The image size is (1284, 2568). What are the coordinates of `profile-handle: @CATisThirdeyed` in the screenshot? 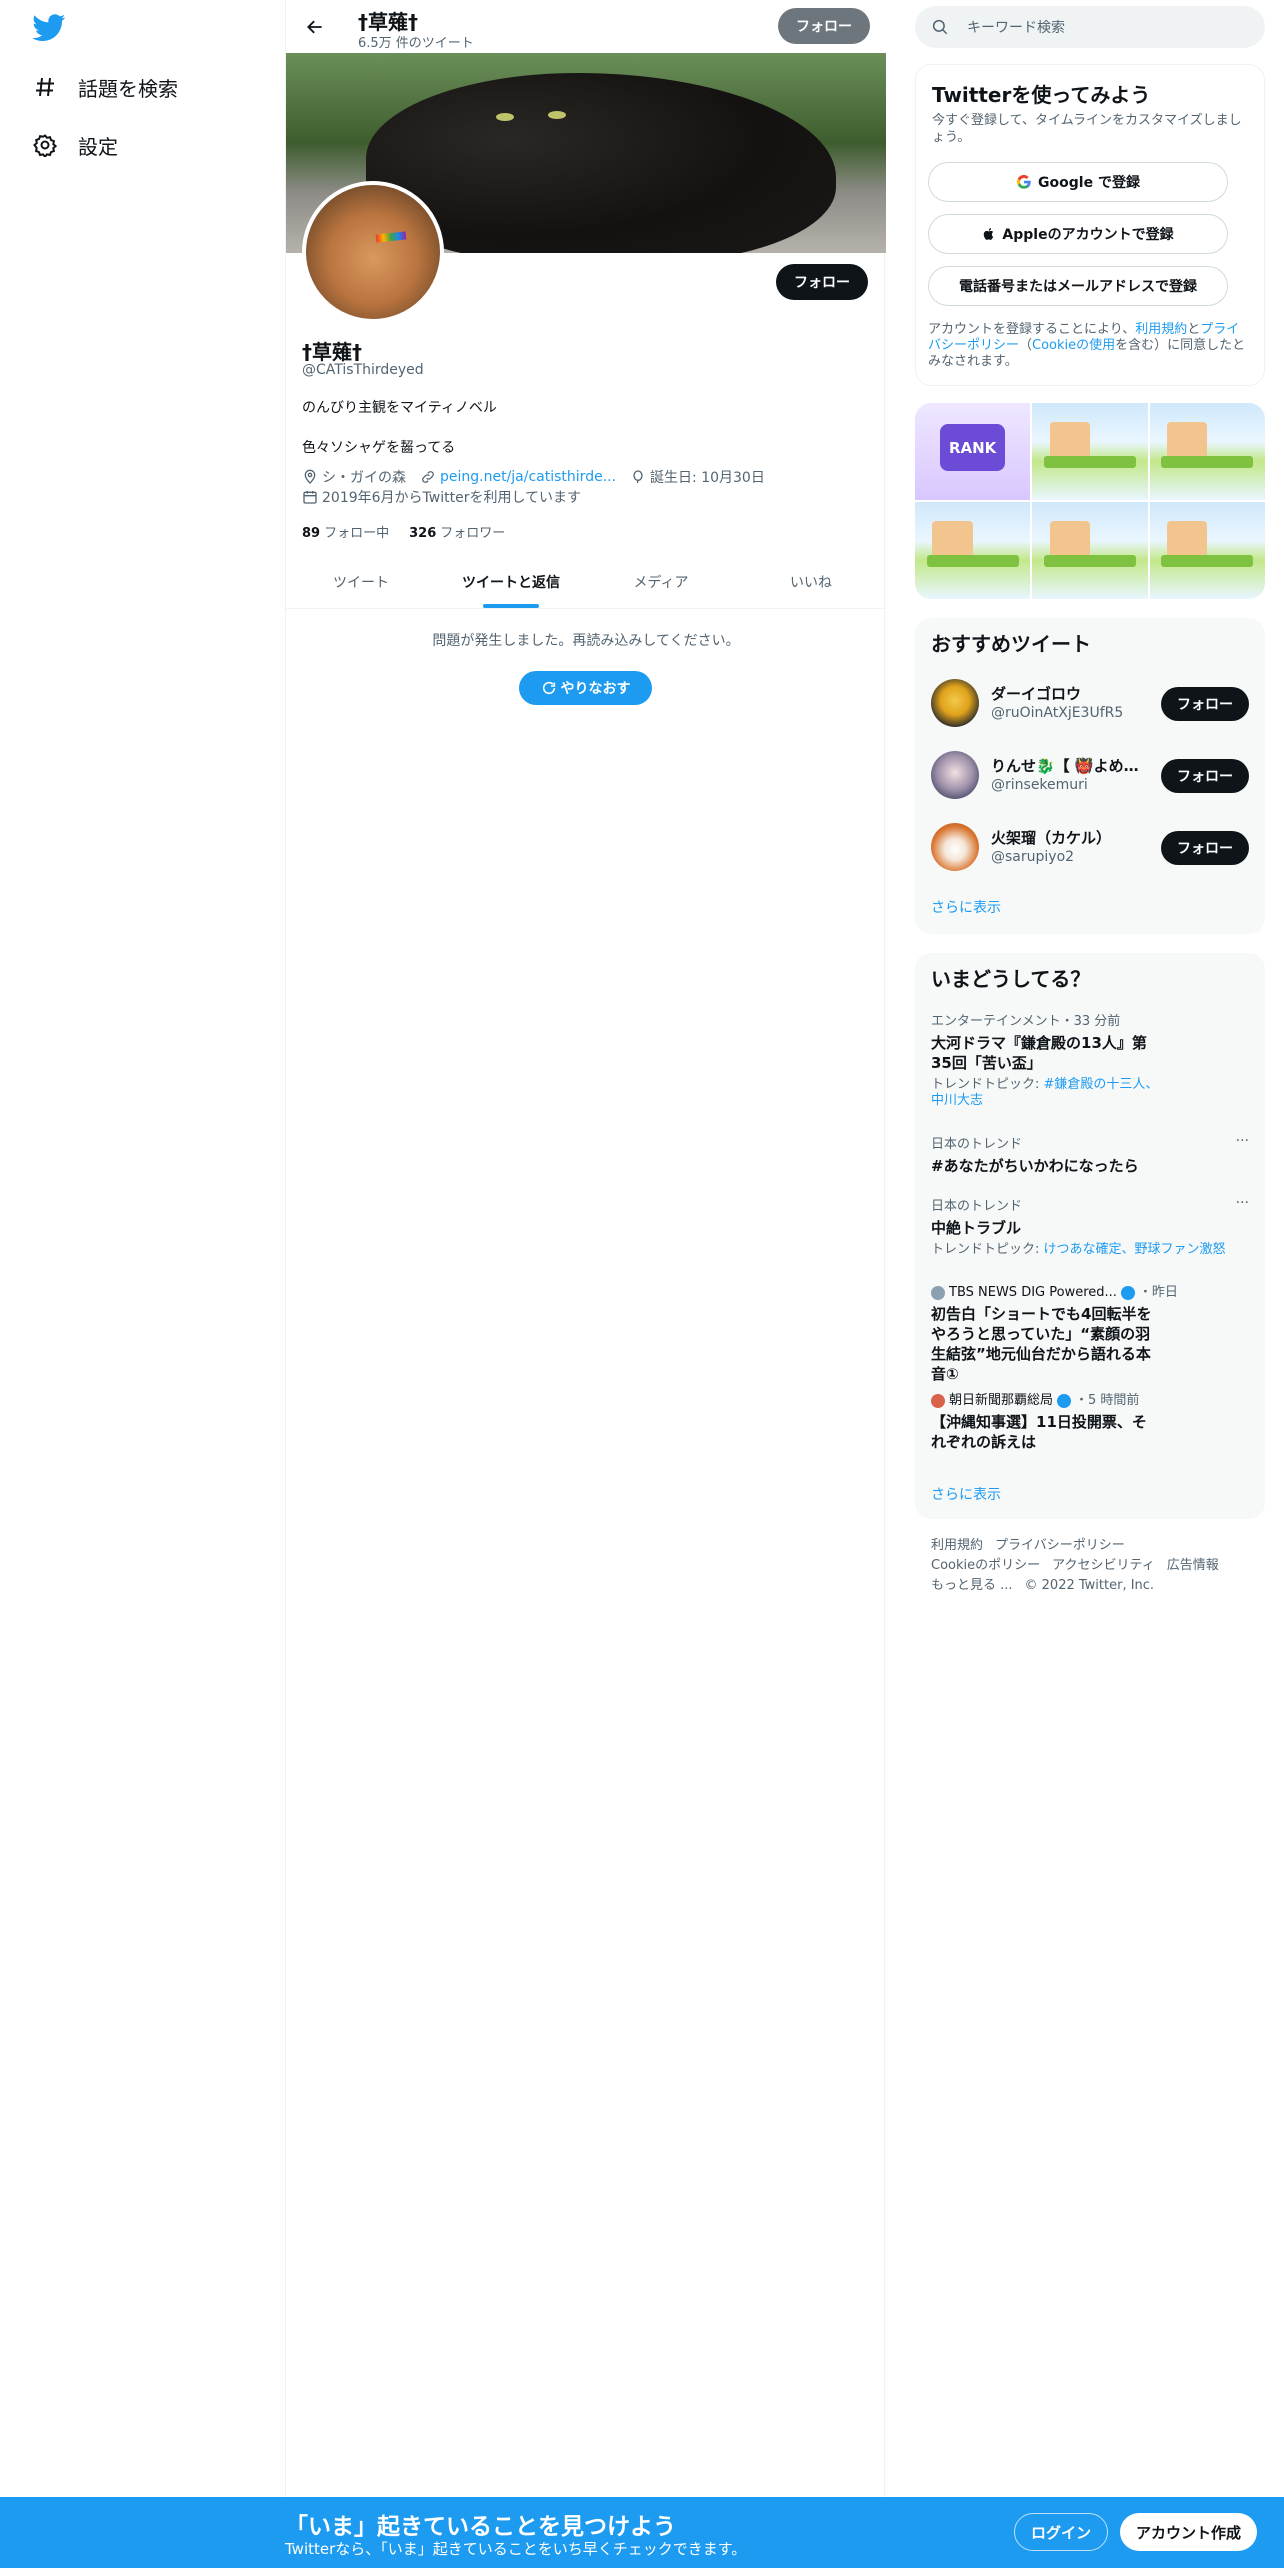 It's located at (363, 370).